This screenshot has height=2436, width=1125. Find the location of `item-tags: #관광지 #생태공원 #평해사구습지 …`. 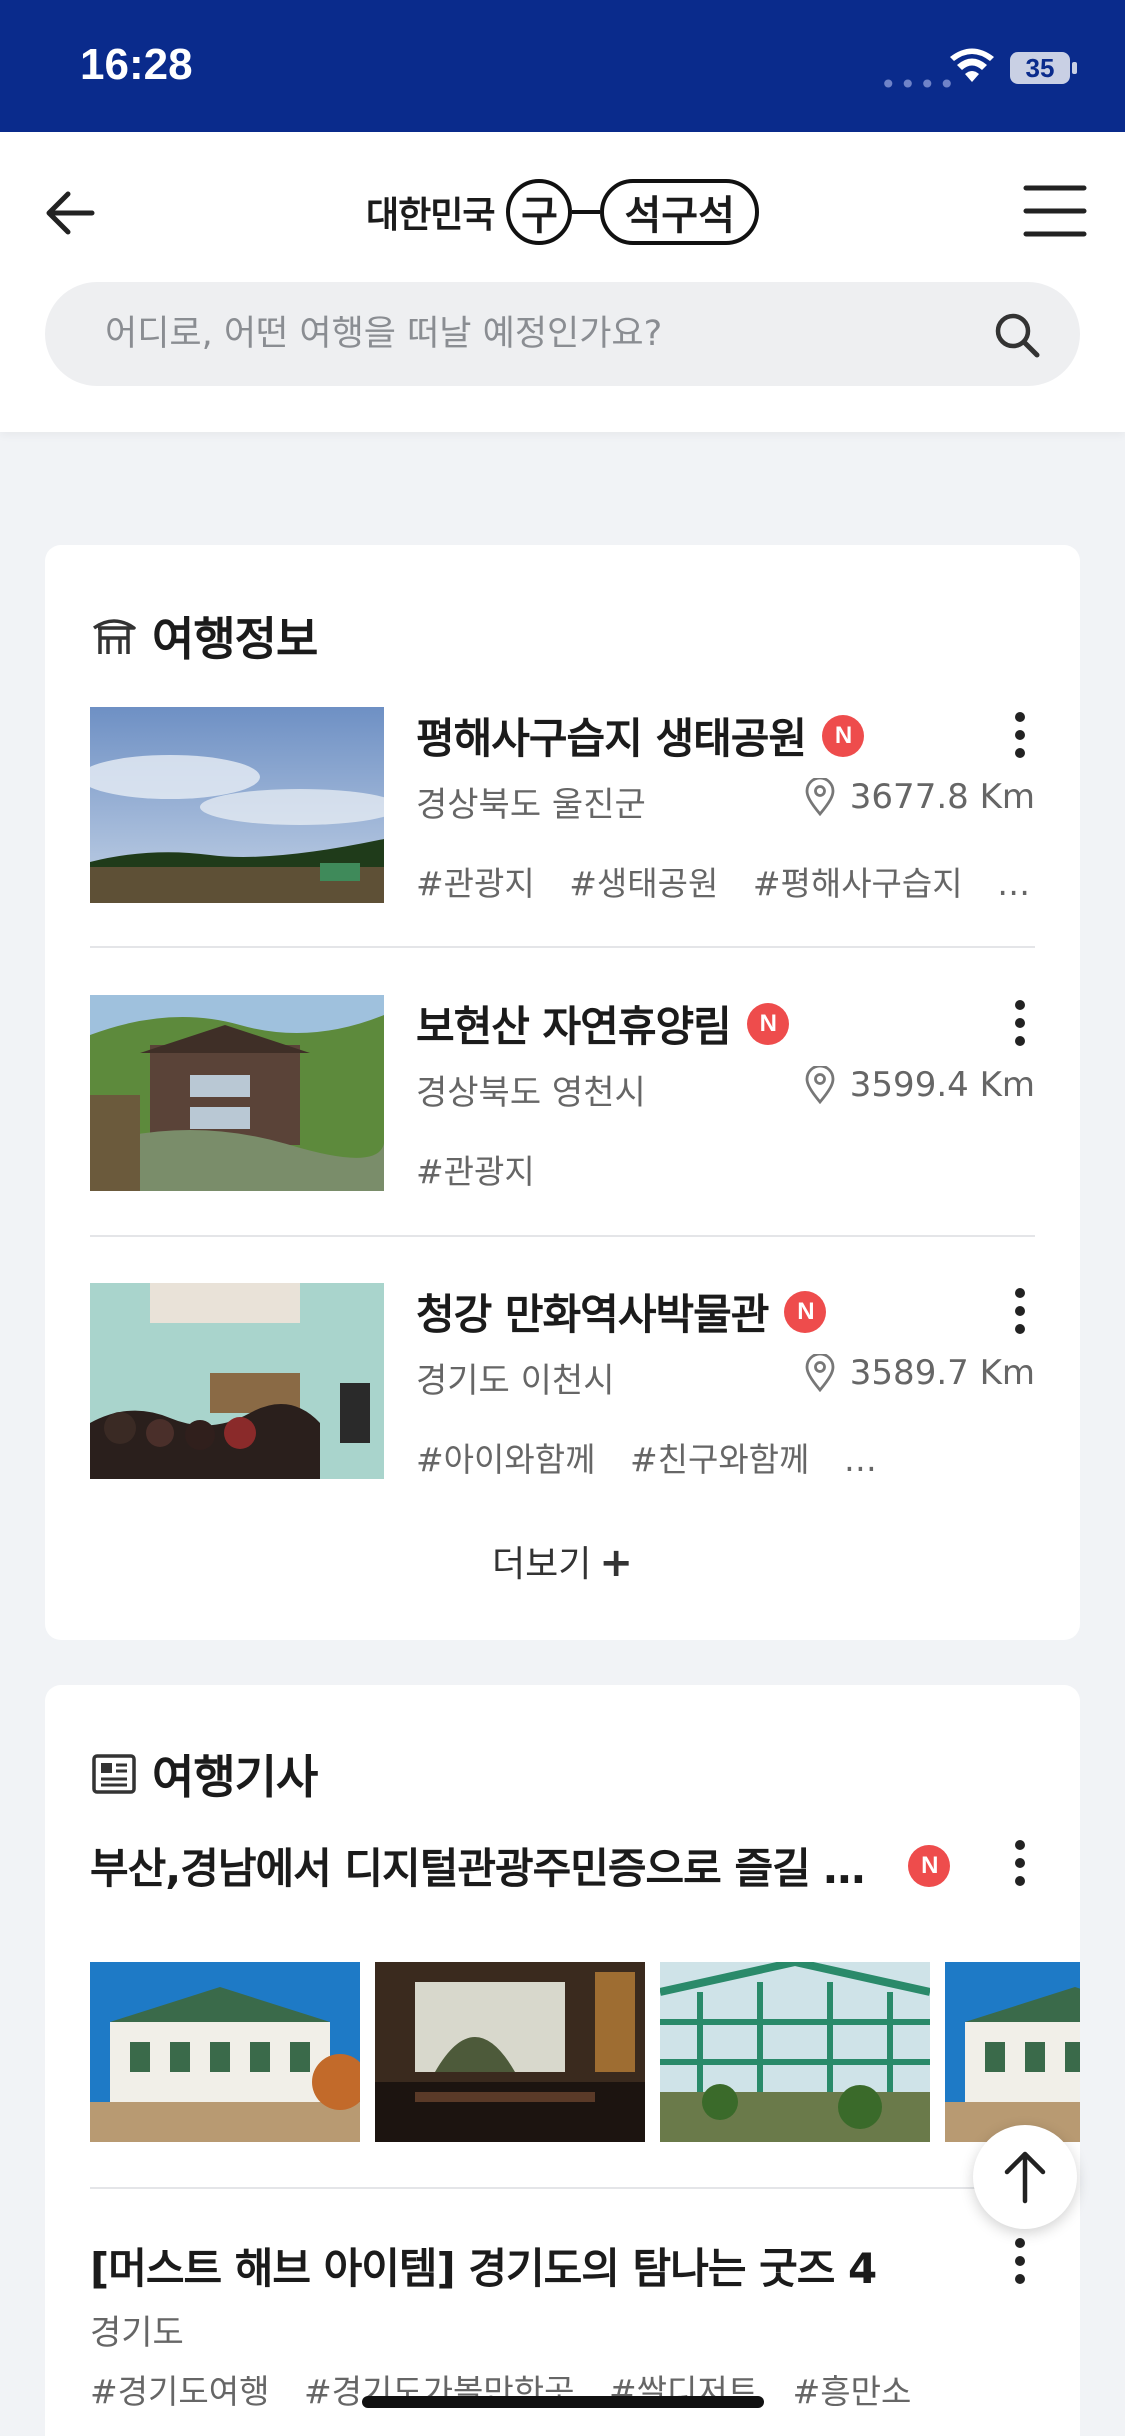

item-tags: #관광지 #생태공원 #평해사구습지 … is located at coordinates (735, 881).